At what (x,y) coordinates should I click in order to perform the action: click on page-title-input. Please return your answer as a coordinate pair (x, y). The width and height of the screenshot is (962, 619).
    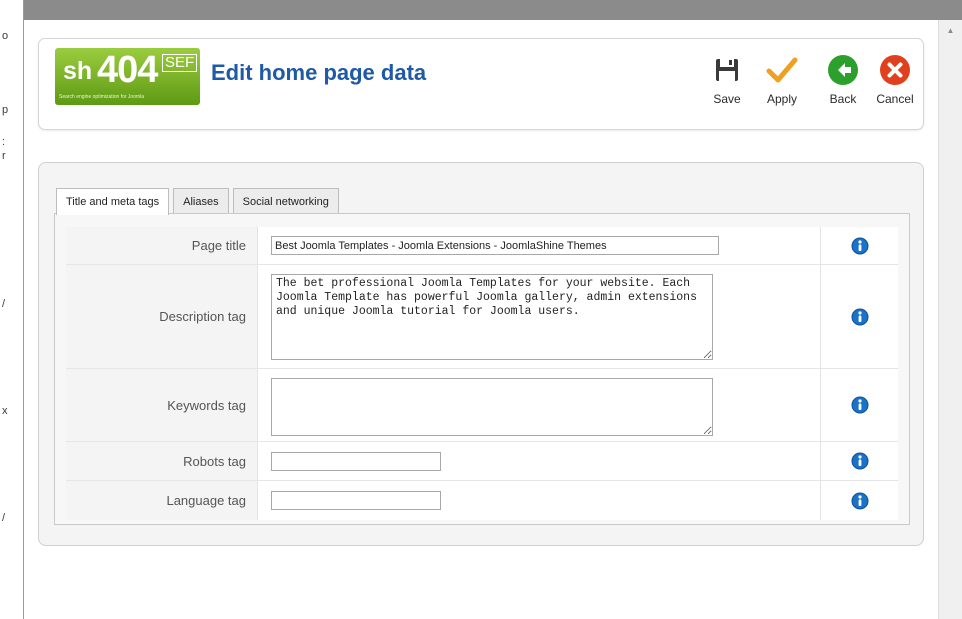
    Looking at the image, I should click on (495, 245).